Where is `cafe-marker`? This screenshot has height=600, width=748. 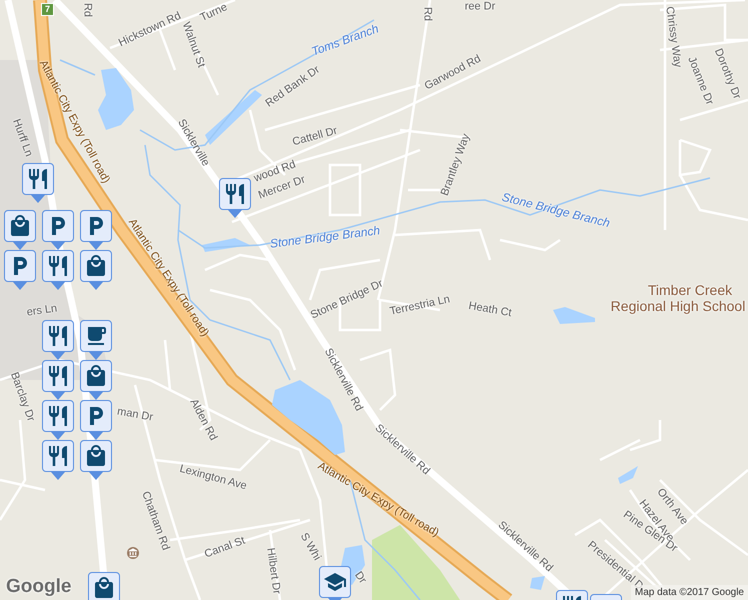 cafe-marker is located at coordinates (96, 340).